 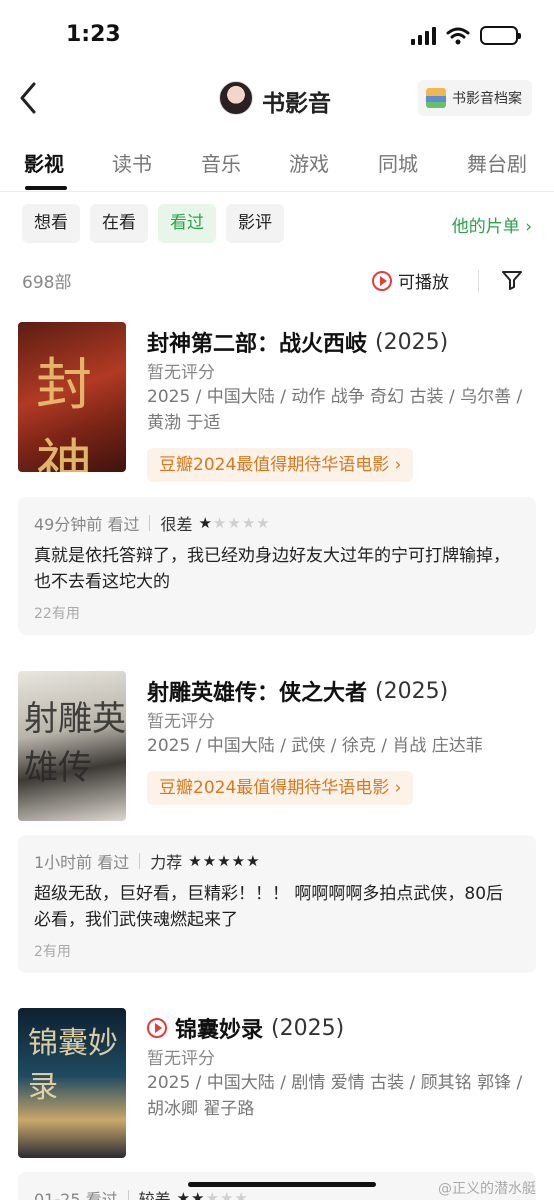 I want to click on filter-reviews: 影评, so click(x=255, y=223).